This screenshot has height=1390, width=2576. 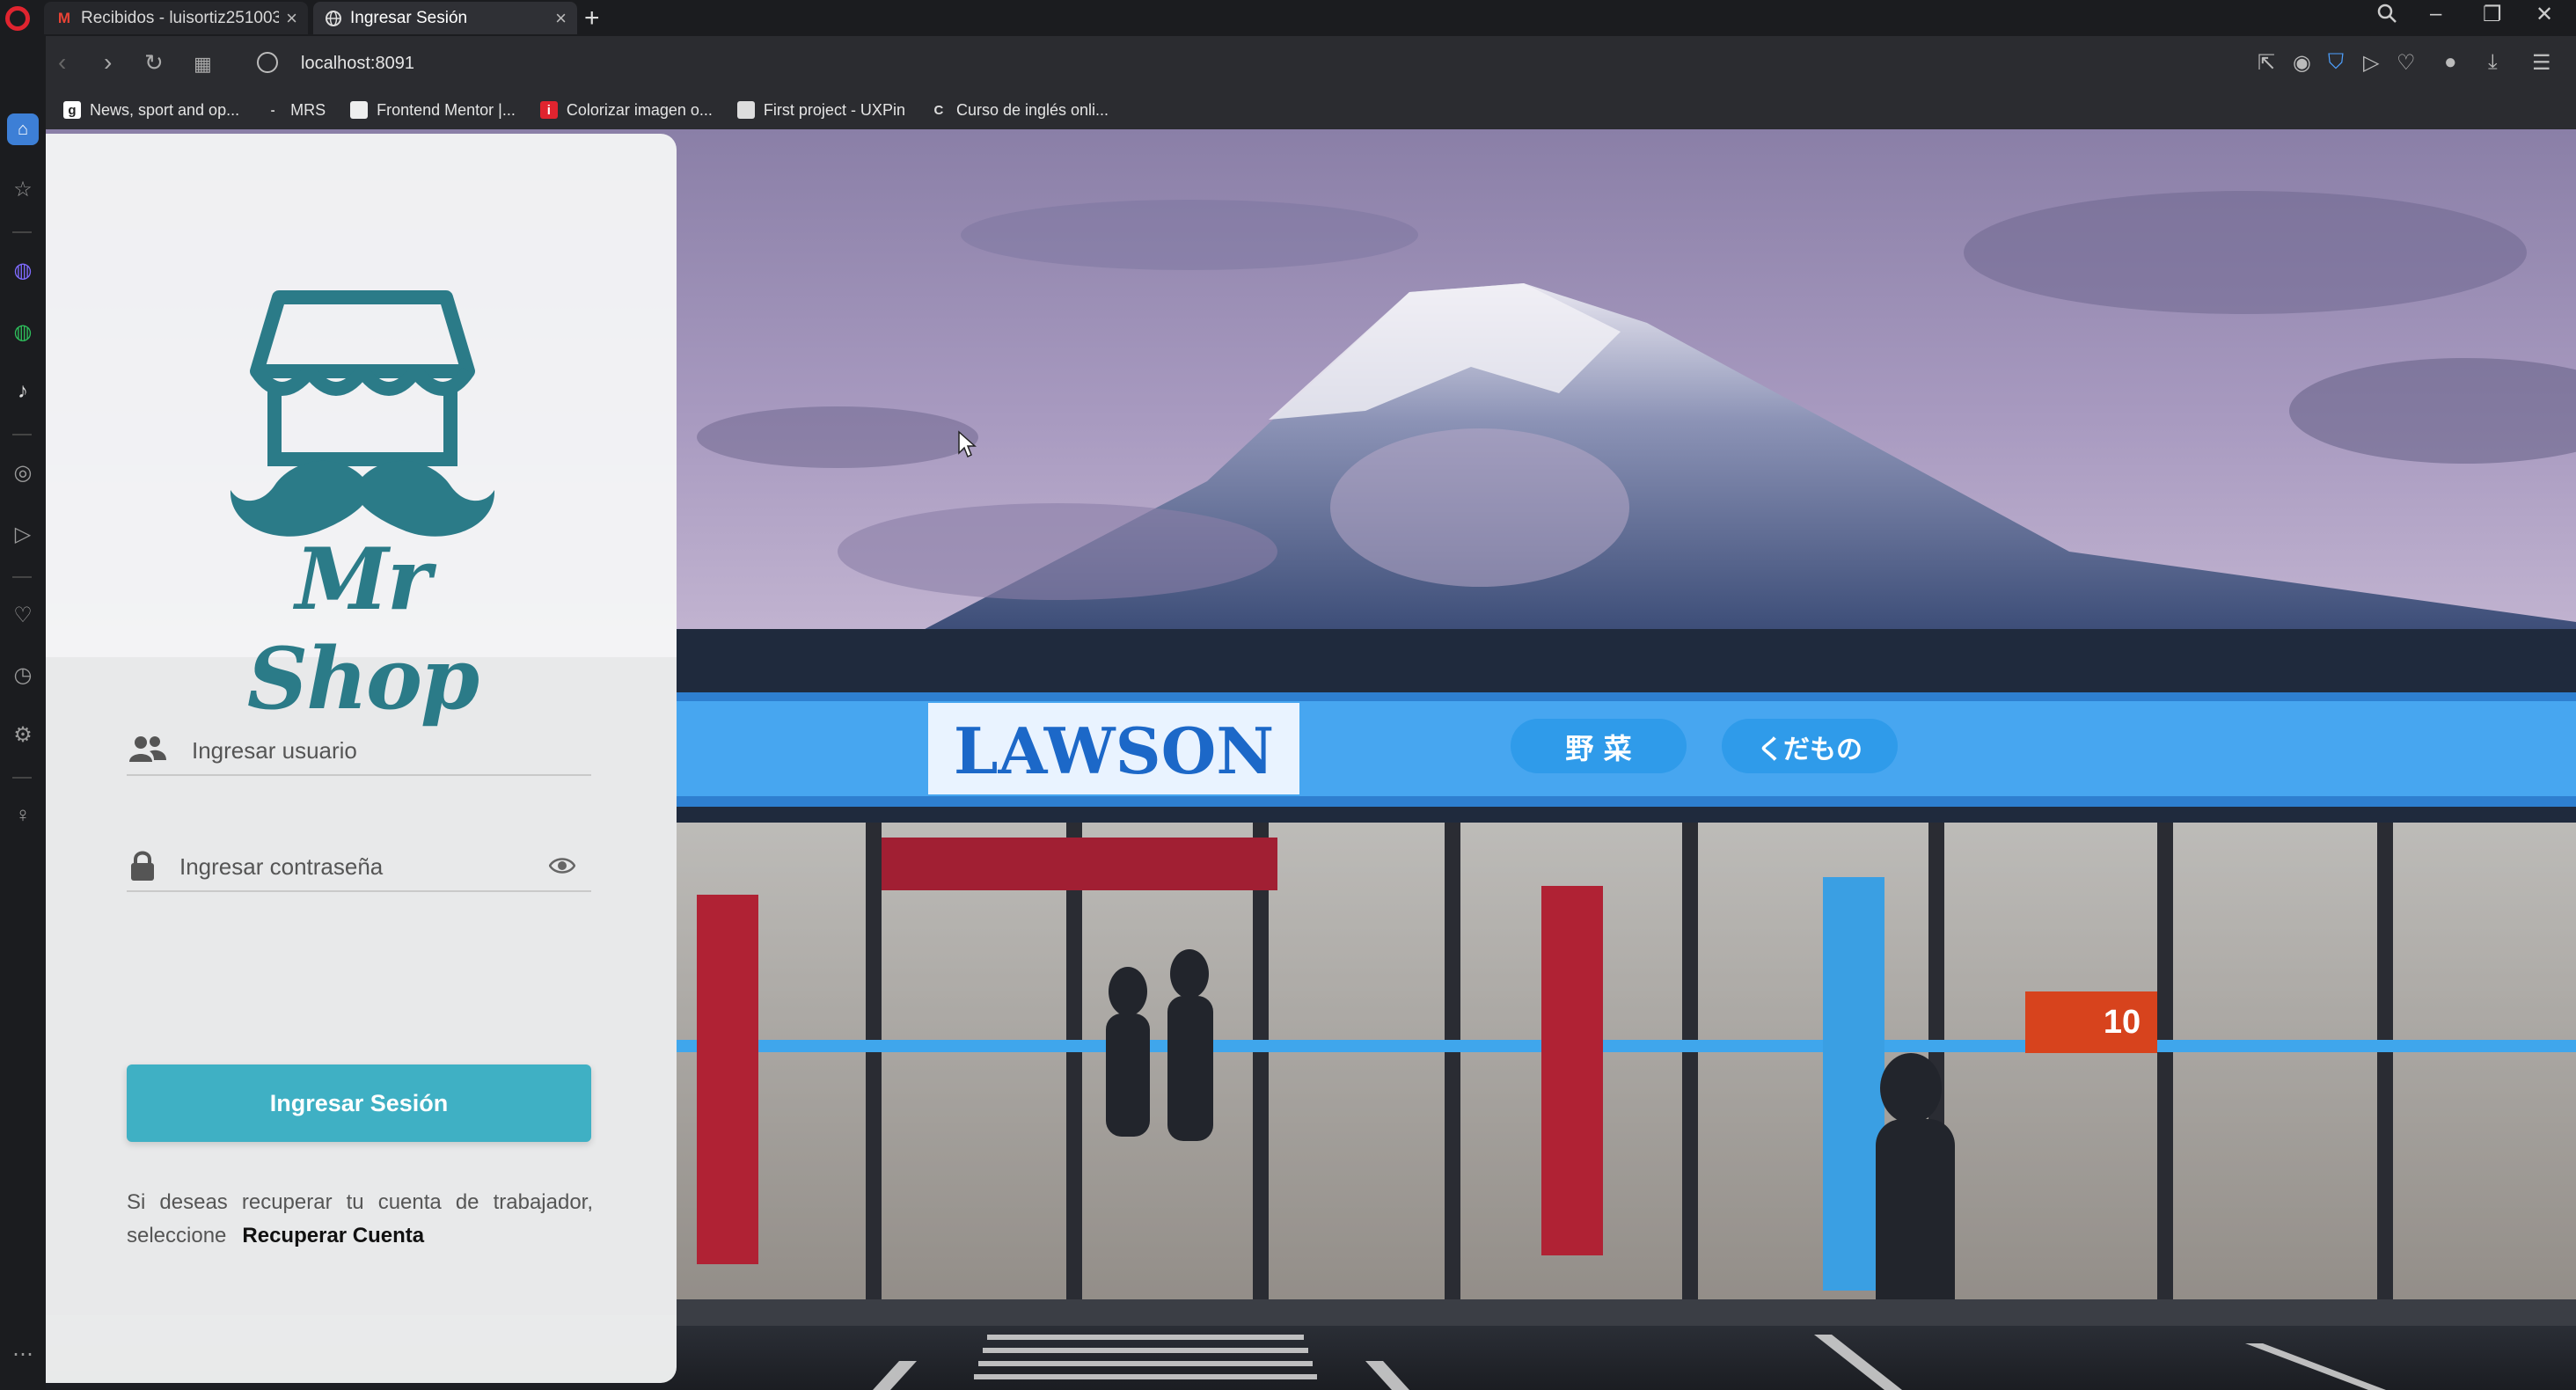 What do you see at coordinates (2435, 14) in the screenshot?
I see `minimize-button: –` at bounding box center [2435, 14].